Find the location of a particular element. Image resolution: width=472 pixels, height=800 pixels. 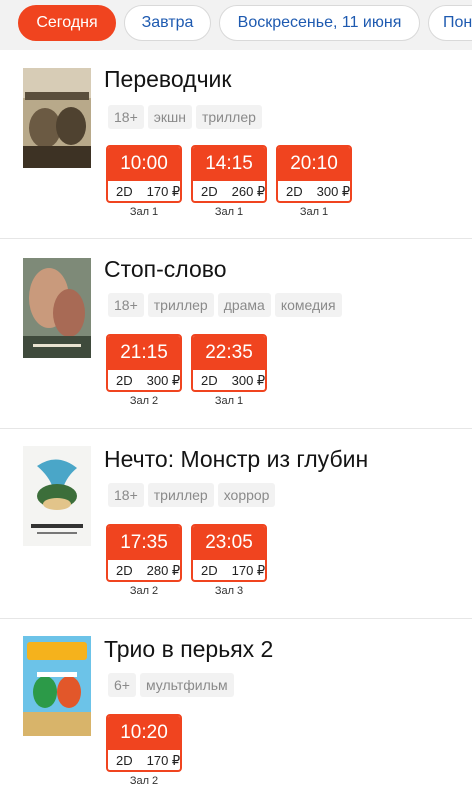

session-item: 22:35 2D 300 ₽ Зал 1 is located at coordinates (230, 370).